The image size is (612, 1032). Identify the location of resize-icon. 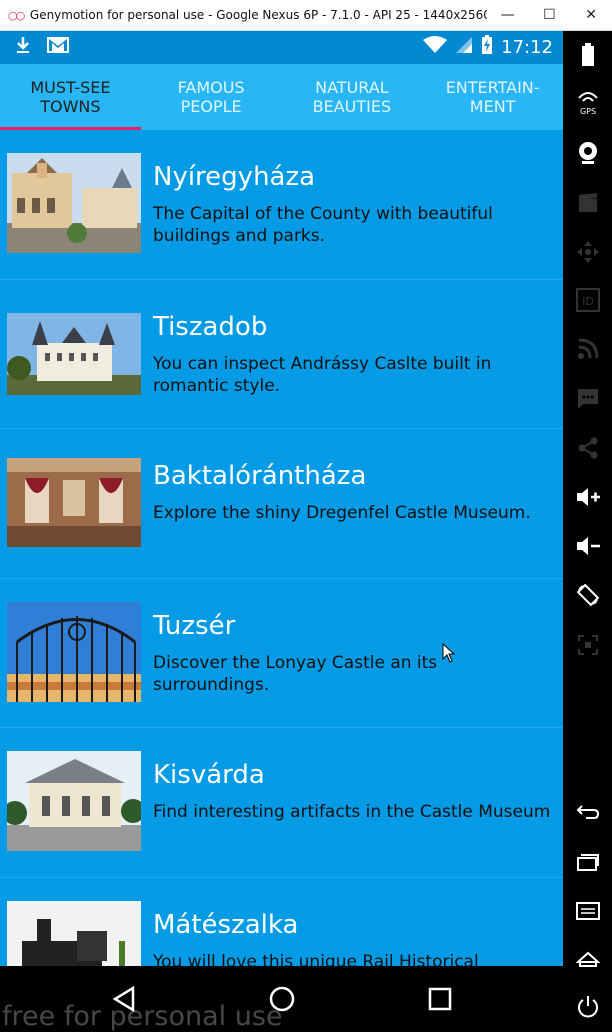
(587, 645).